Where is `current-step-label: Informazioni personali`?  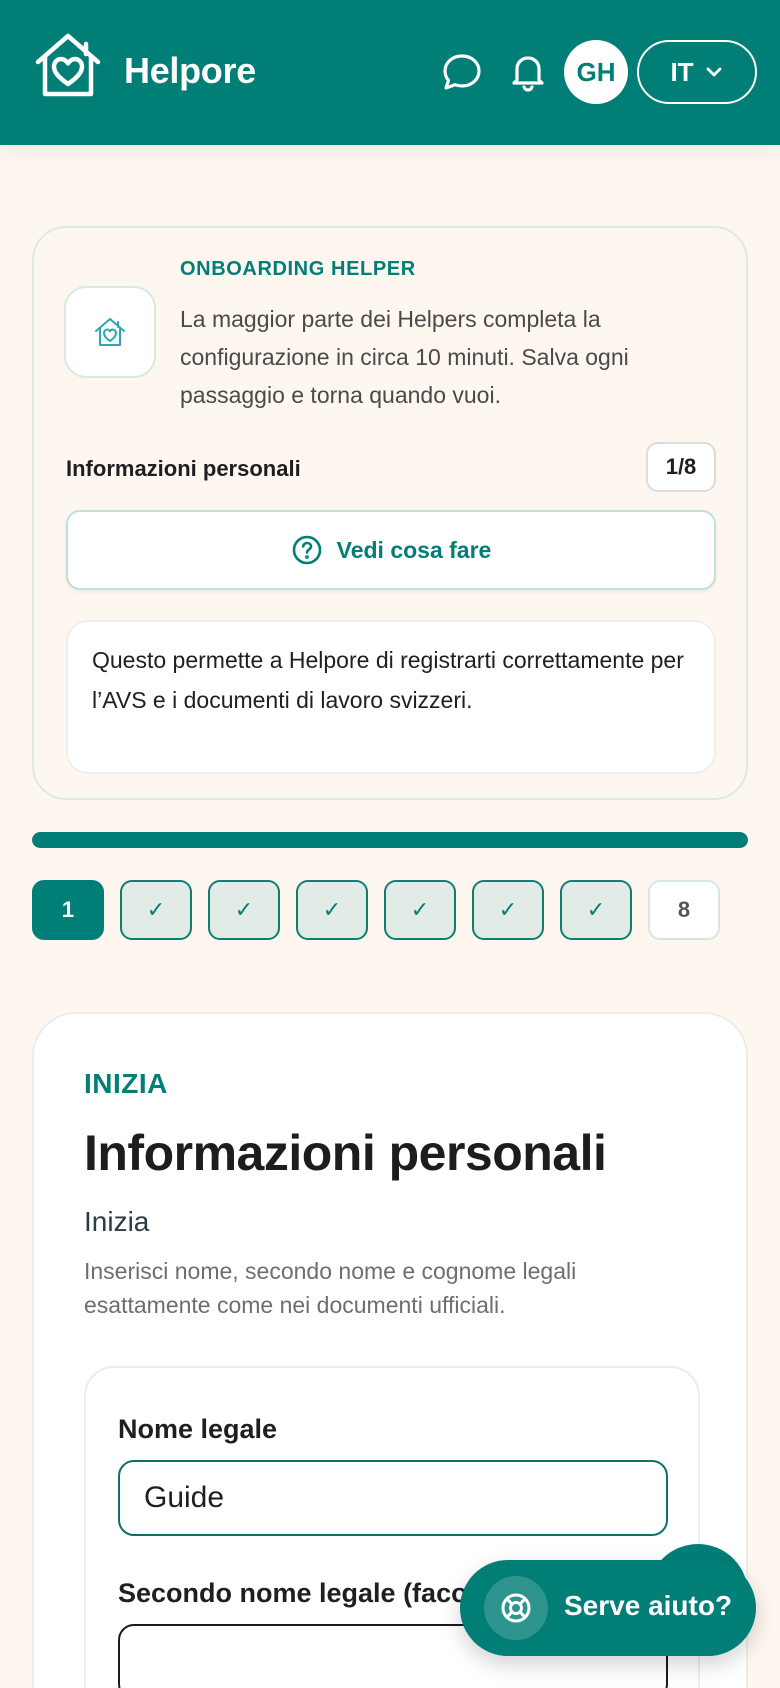
current-step-label: Informazioni personali is located at coordinates (183, 468).